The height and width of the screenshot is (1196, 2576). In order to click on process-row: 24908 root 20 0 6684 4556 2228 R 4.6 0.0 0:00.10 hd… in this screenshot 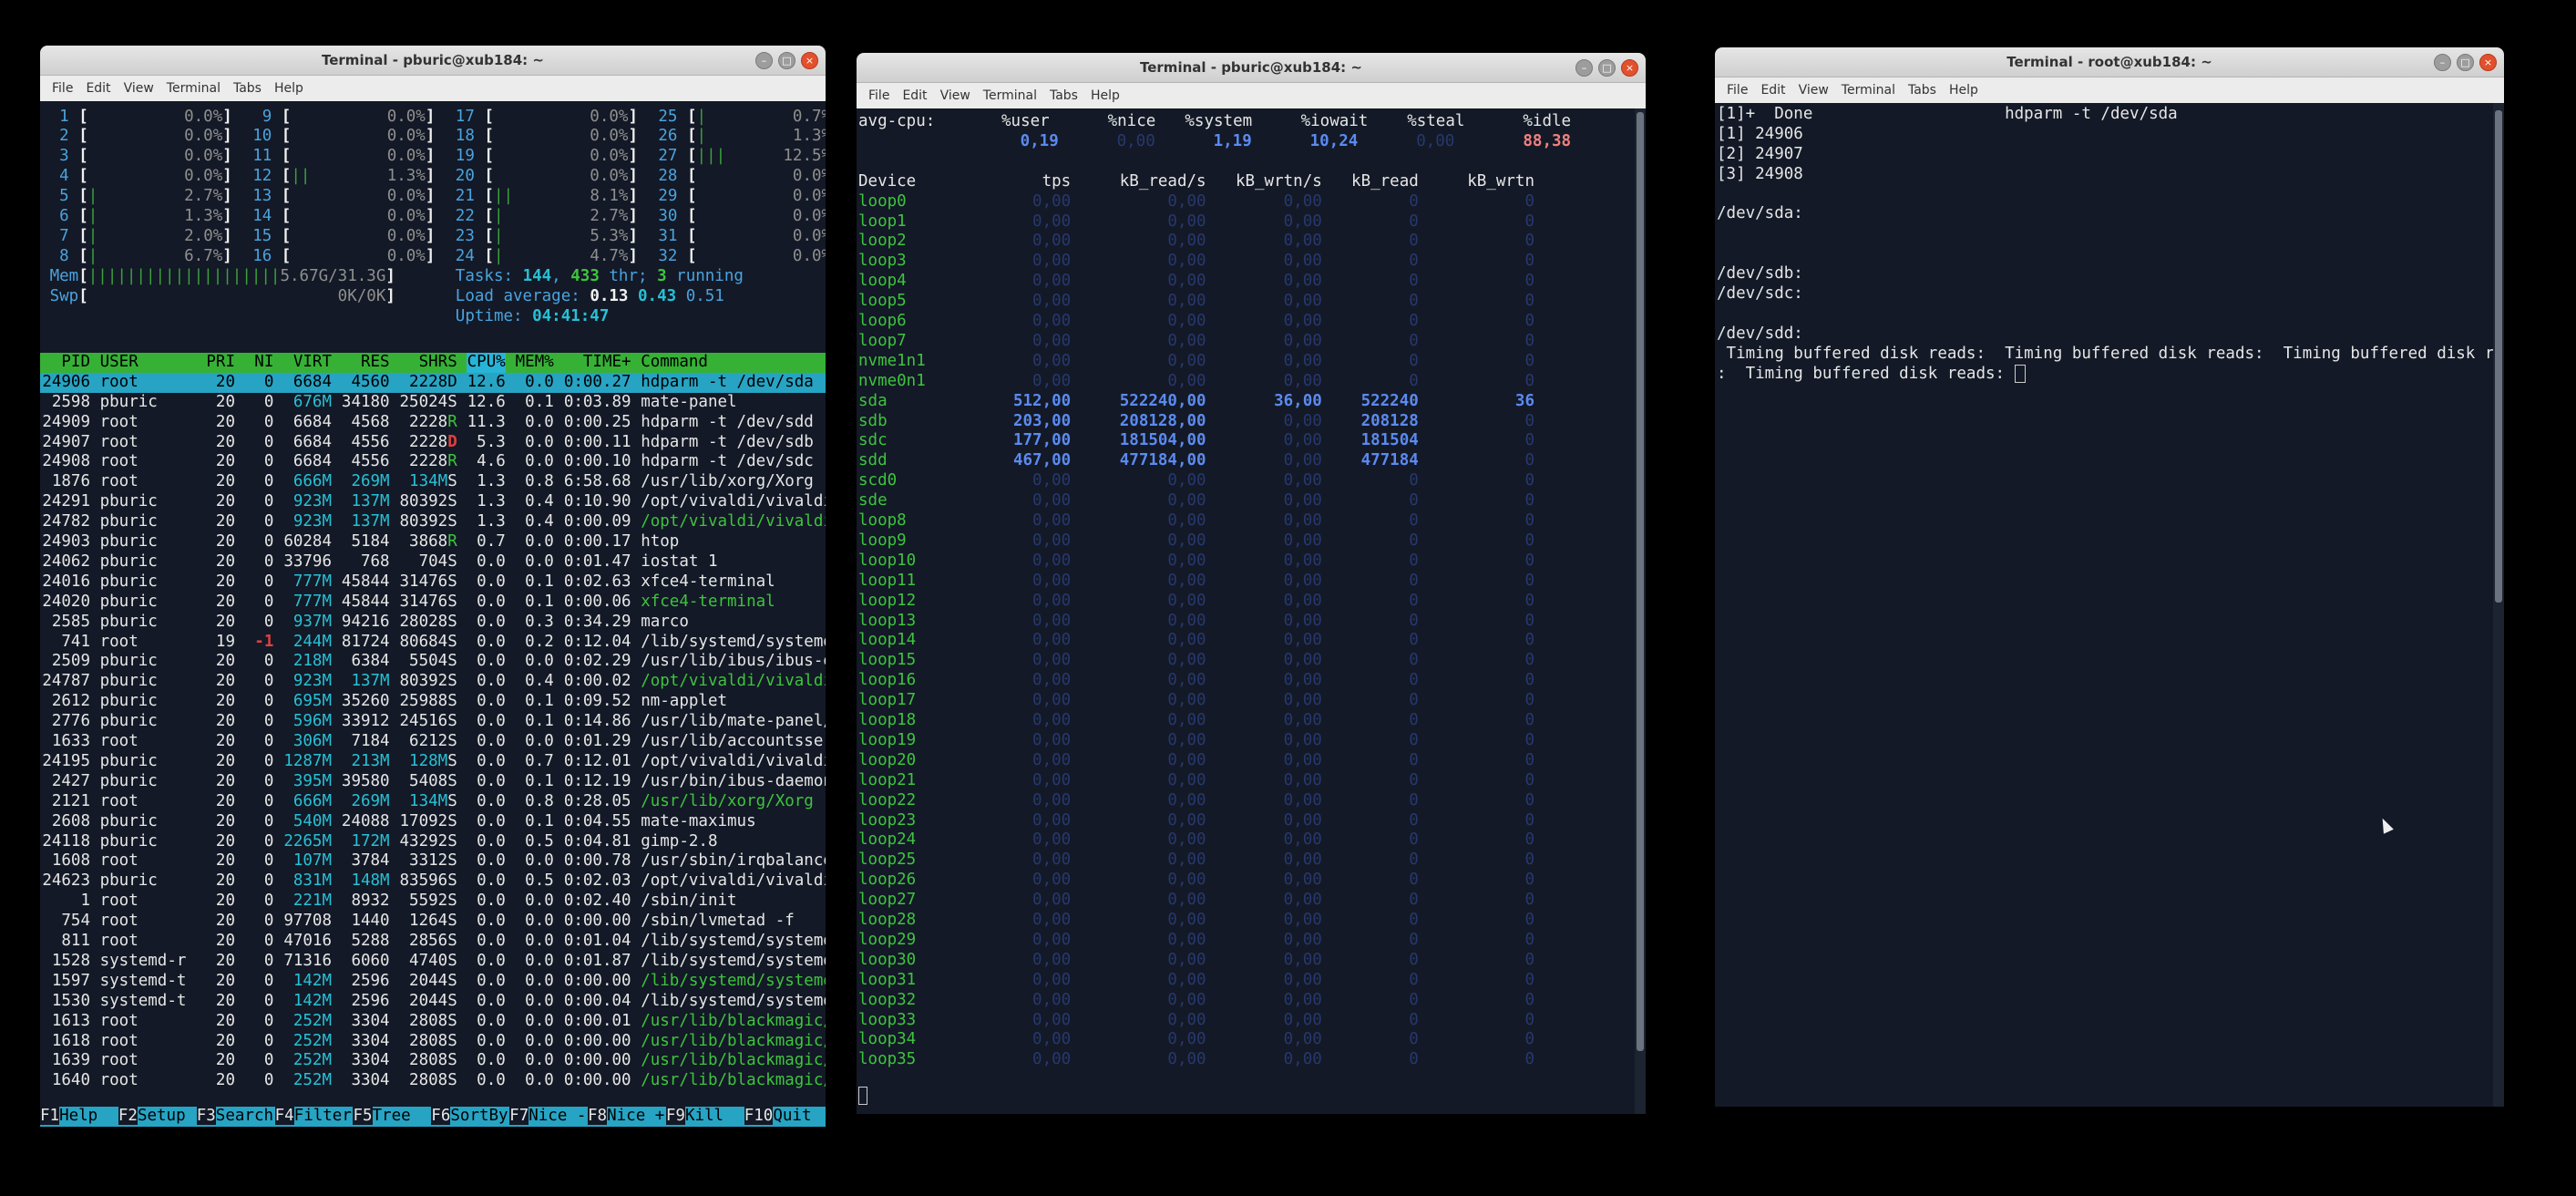, I will do `click(433, 462)`.